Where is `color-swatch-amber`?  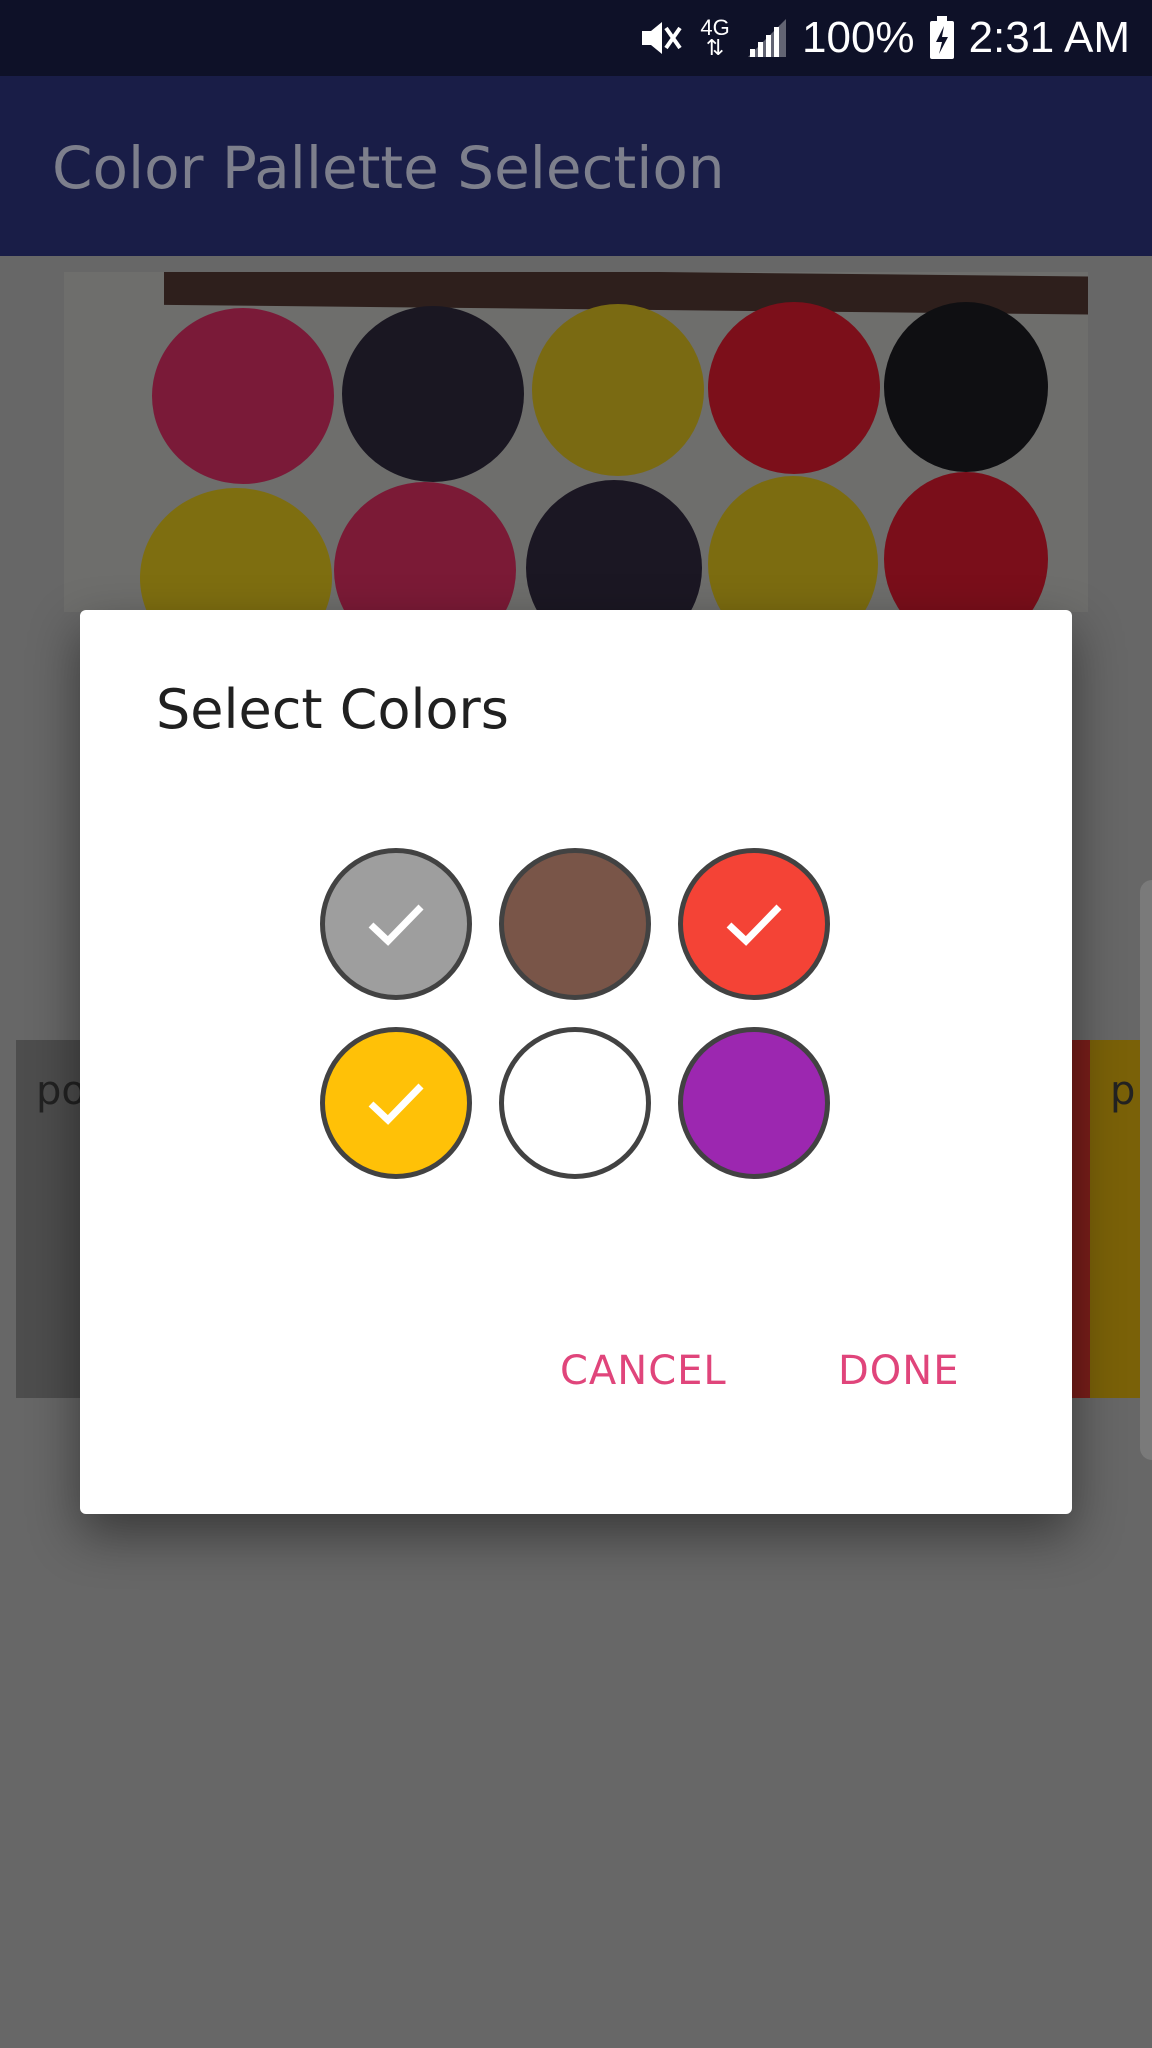
color-swatch-amber is located at coordinates (396, 1103).